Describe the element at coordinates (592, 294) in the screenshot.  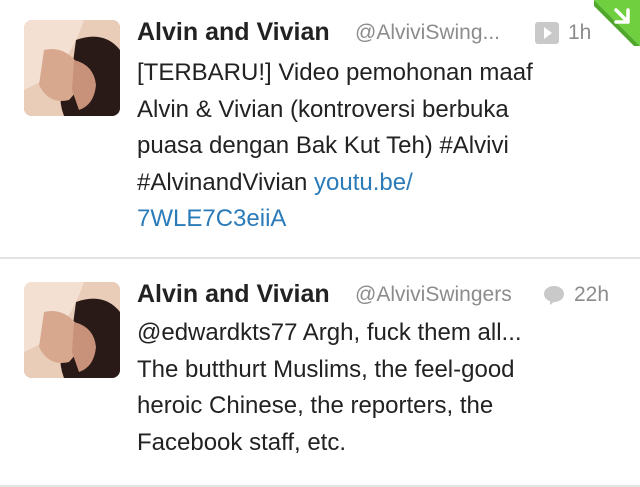
I see `tweet-timestamp: 22h` at that location.